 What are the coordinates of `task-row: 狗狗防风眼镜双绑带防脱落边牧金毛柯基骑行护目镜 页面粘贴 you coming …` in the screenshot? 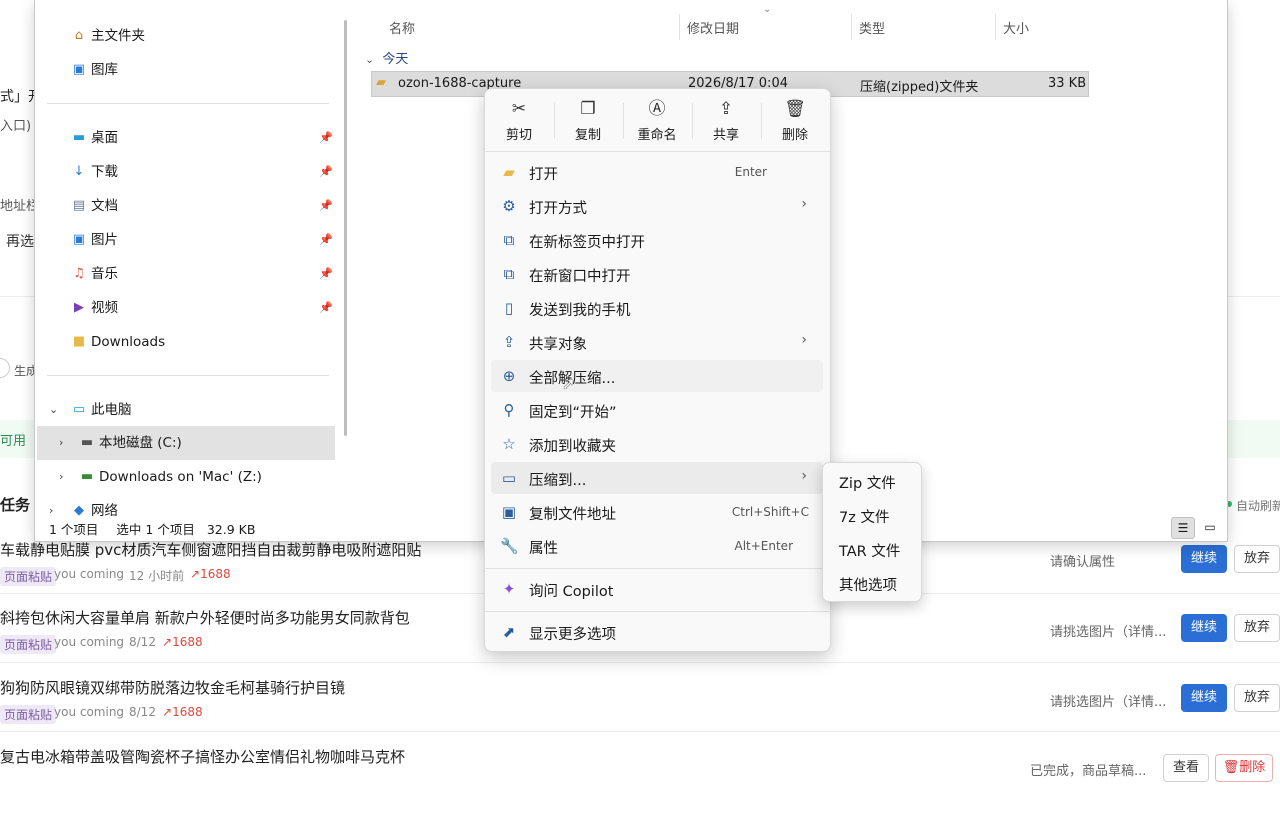 It's located at (640, 712).